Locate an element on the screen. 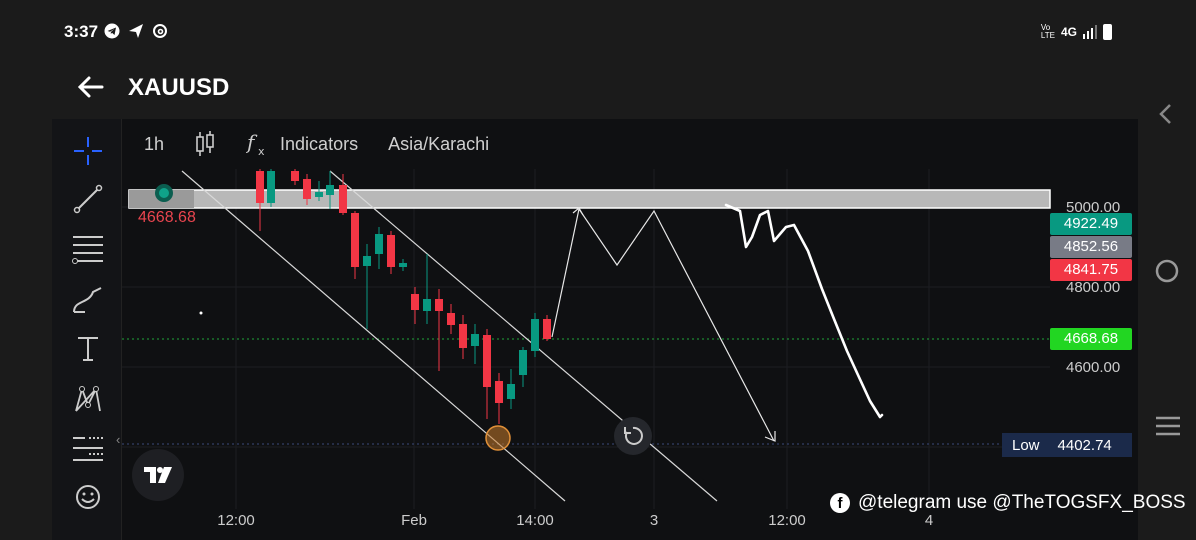 Image resolution: width=1196 pixels, height=540 pixels. forecast-icon is located at coordinates (88, 449).